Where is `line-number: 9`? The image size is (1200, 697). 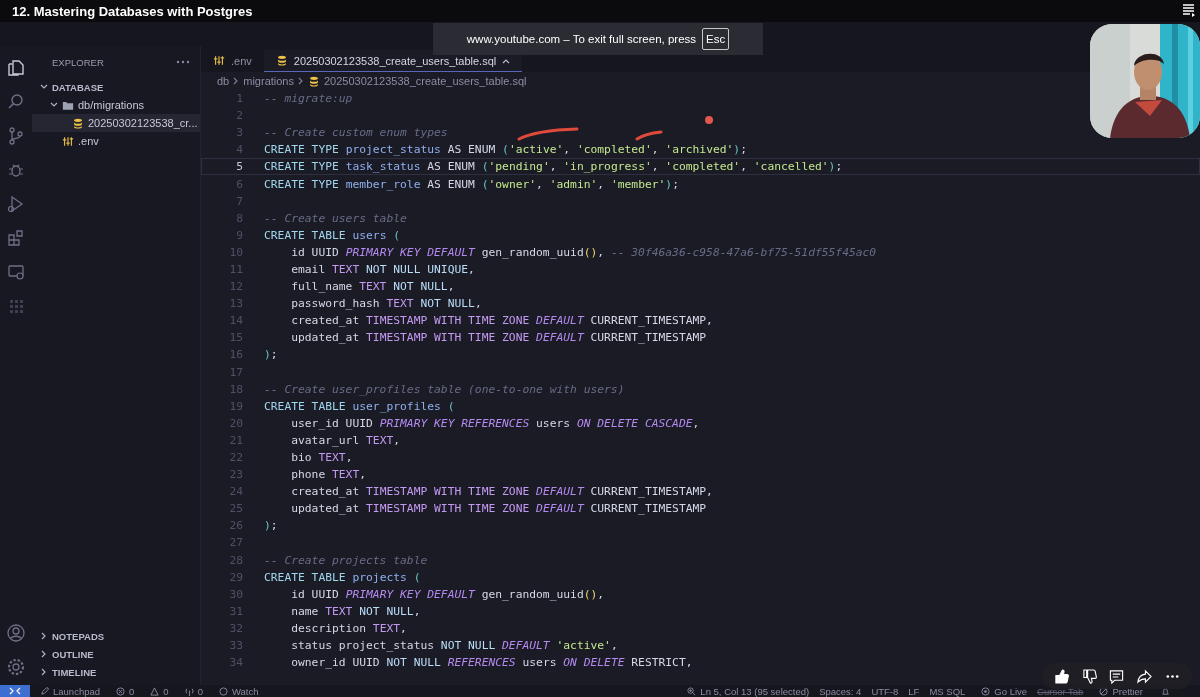
line-number: 9 is located at coordinates (239, 235).